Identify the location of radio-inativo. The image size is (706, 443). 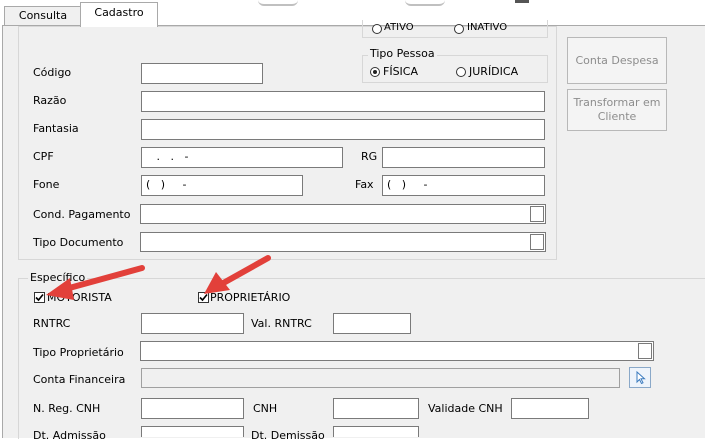
(459, 29).